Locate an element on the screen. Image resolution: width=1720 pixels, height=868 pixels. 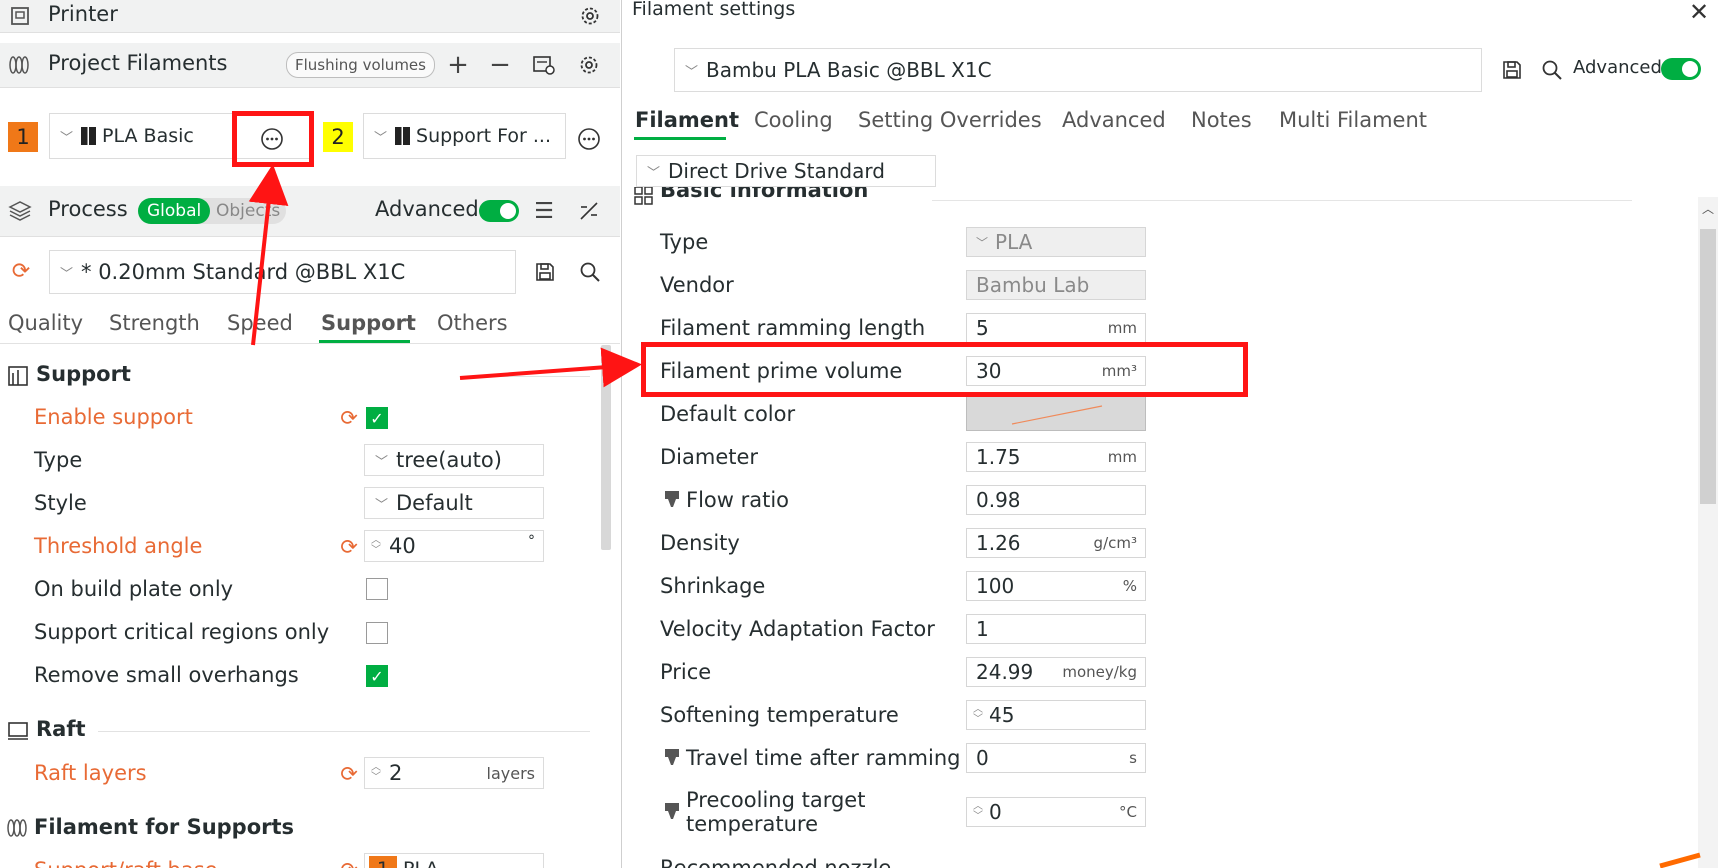
annotation-arrow-fragment is located at coordinates (1680, 860).